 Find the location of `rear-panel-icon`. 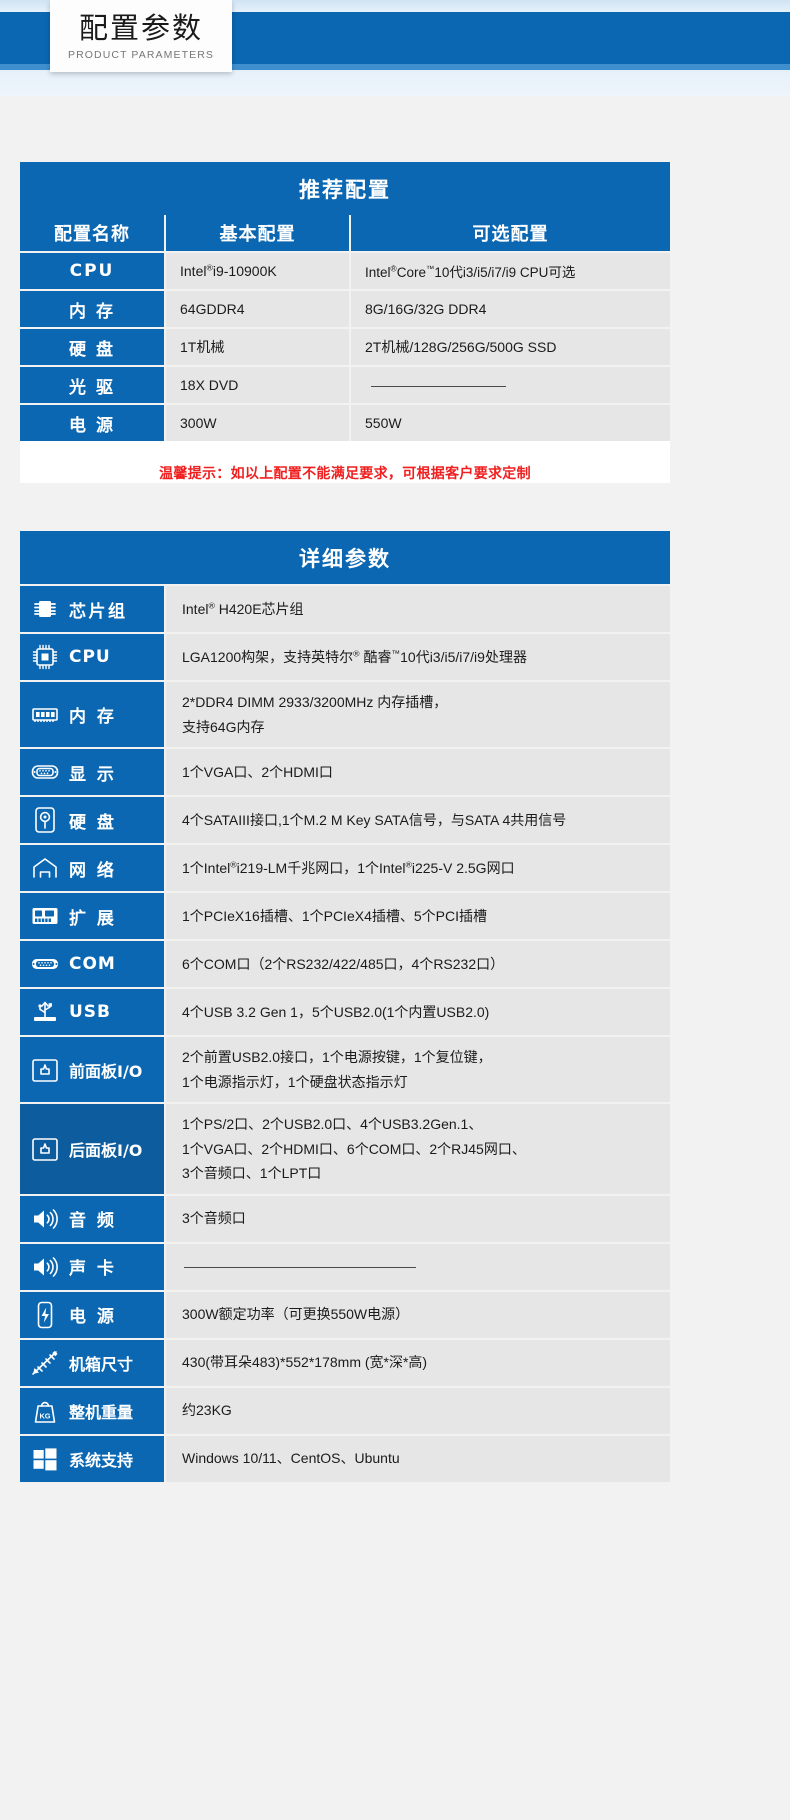

rear-panel-icon is located at coordinates (45, 1149).